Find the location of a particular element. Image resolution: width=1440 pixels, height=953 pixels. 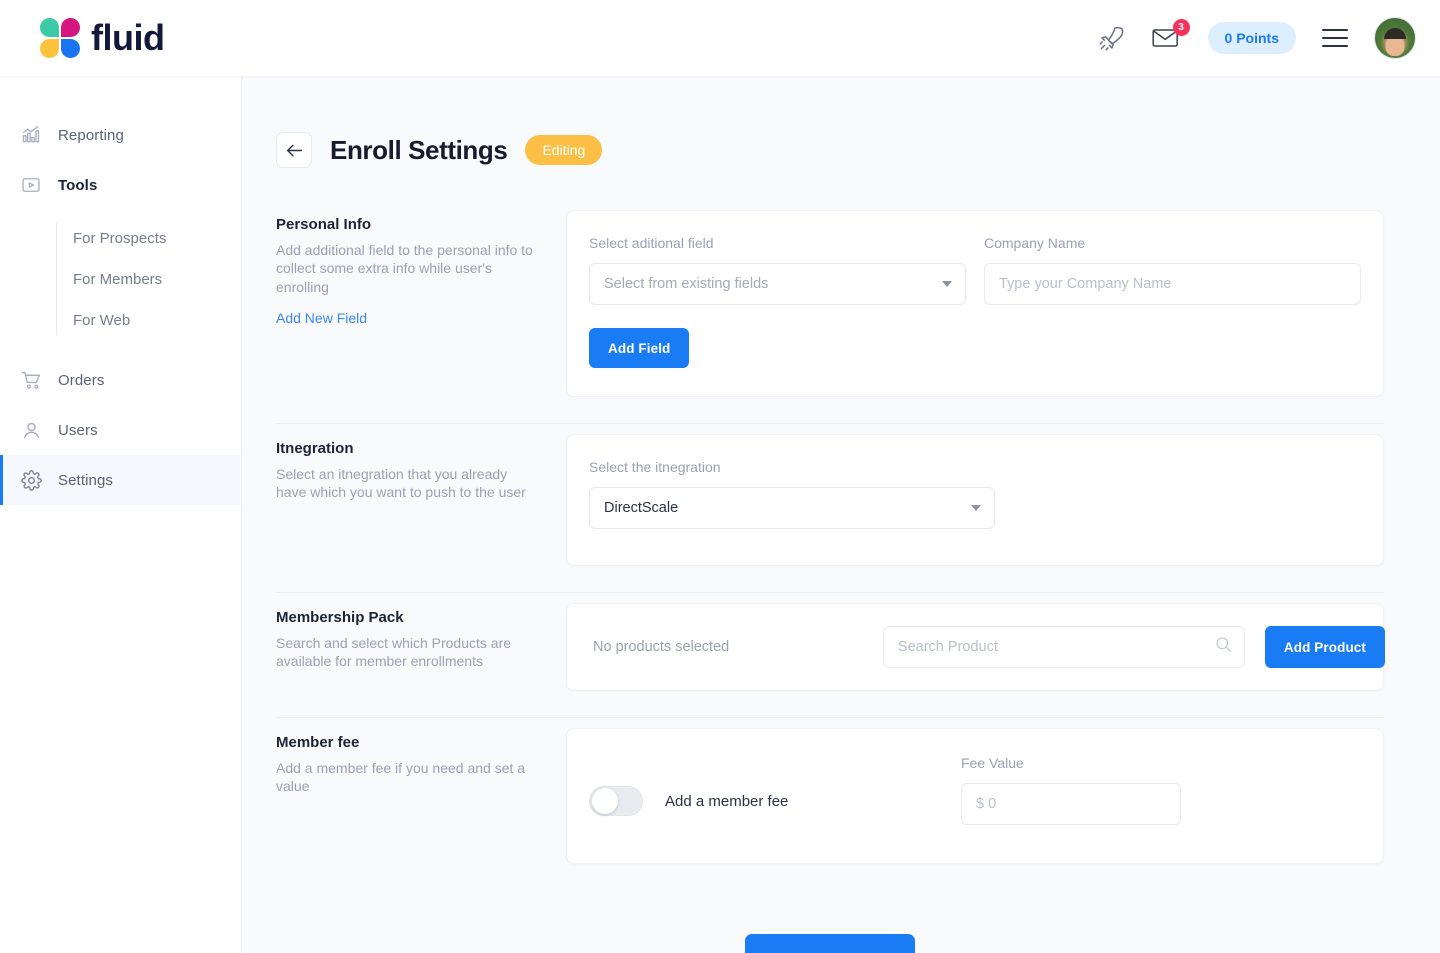

additional-field-group: Select aditional field is located at coordinates (777, 270).